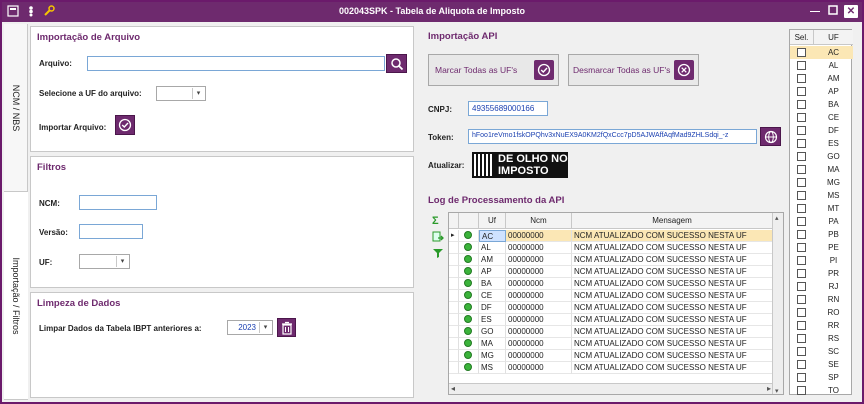  I want to click on close-button: ✕, so click(851, 11).